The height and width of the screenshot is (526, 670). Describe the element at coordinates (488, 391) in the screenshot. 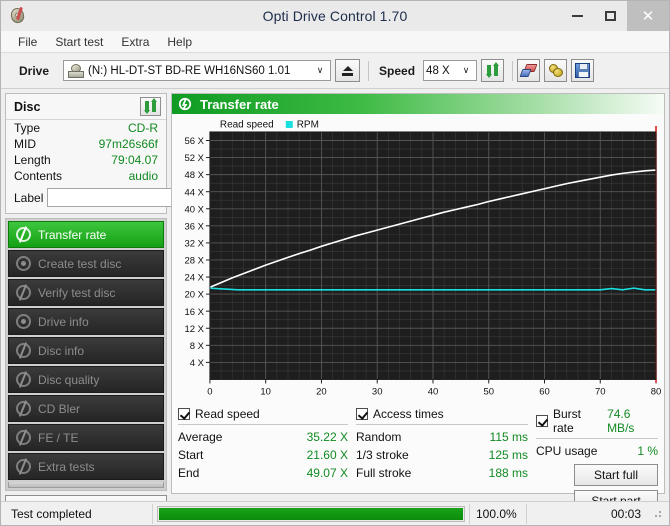

I see `x-tick-label: 50` at that location.